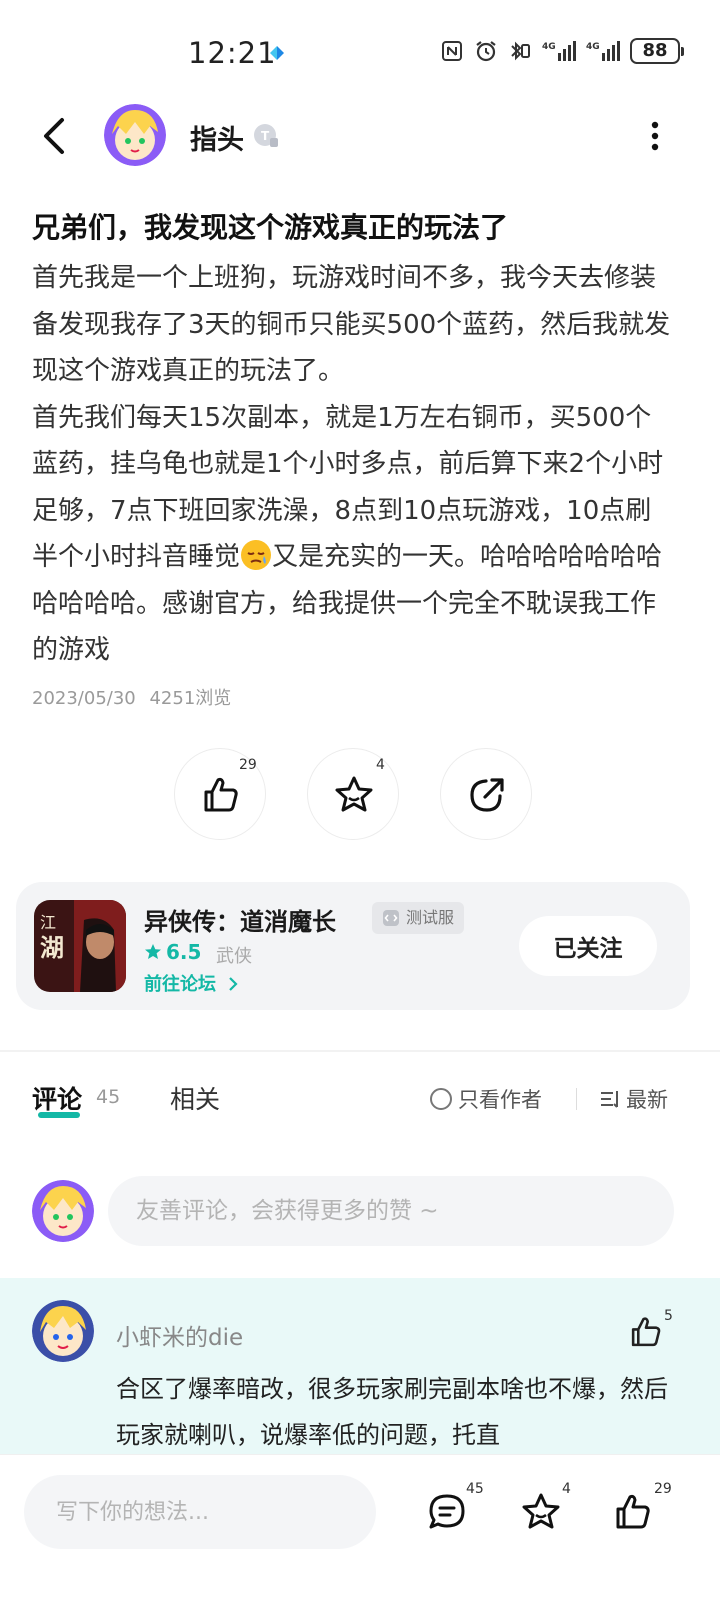 The height and width of the screenshot is (1600, 720). What do you see at coordinates (360, 50) in the screenshot?
I see `status-bar: 12:21 4G 4G 88` at bounding box center [360, 50].